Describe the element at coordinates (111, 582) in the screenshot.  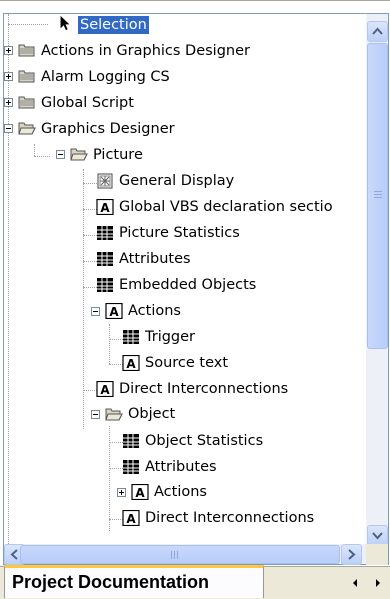
I see `tab-label: Project Documentation` at that location.